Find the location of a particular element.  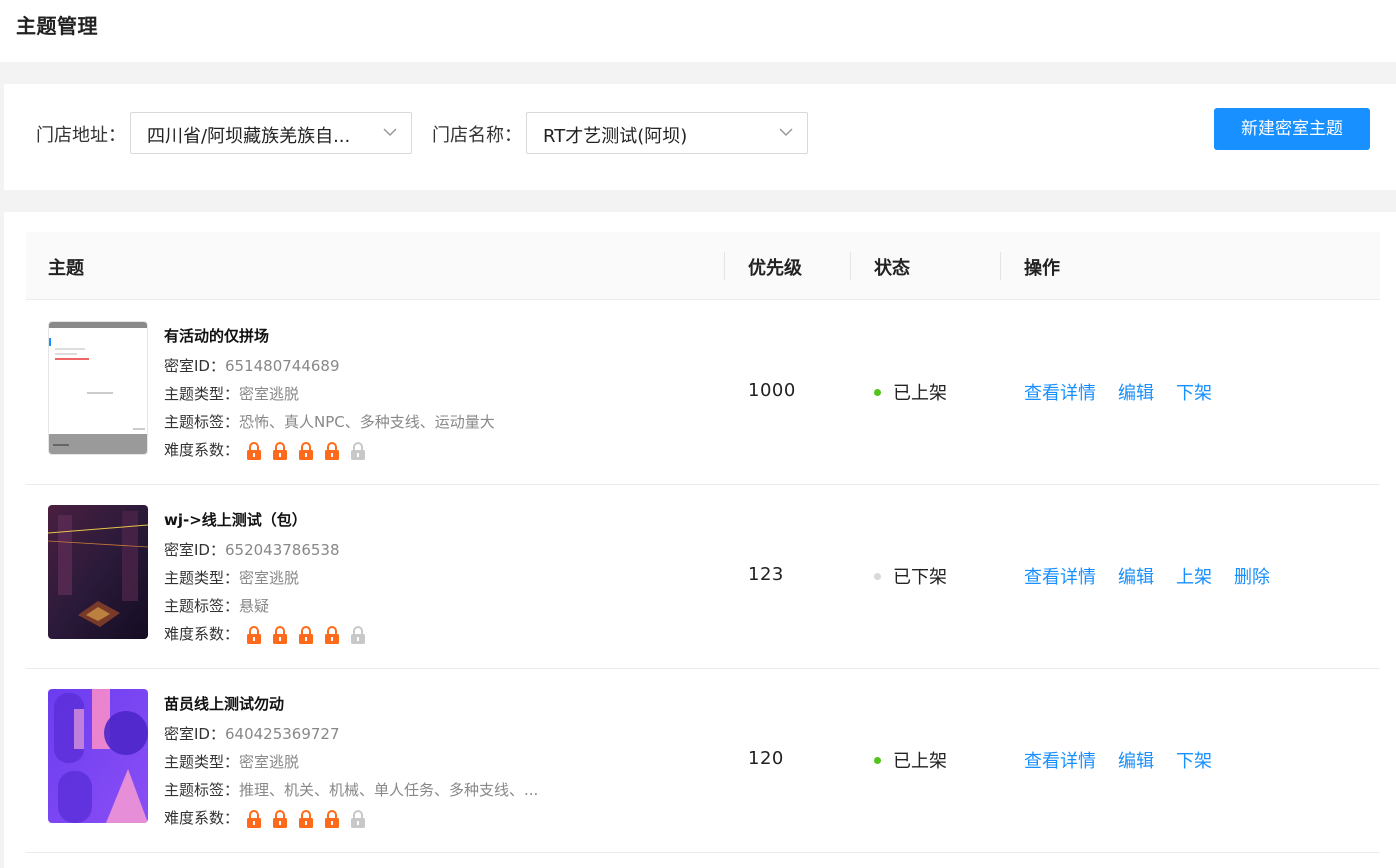

page-header: 主题管理 is located at coordinates (698, 31).